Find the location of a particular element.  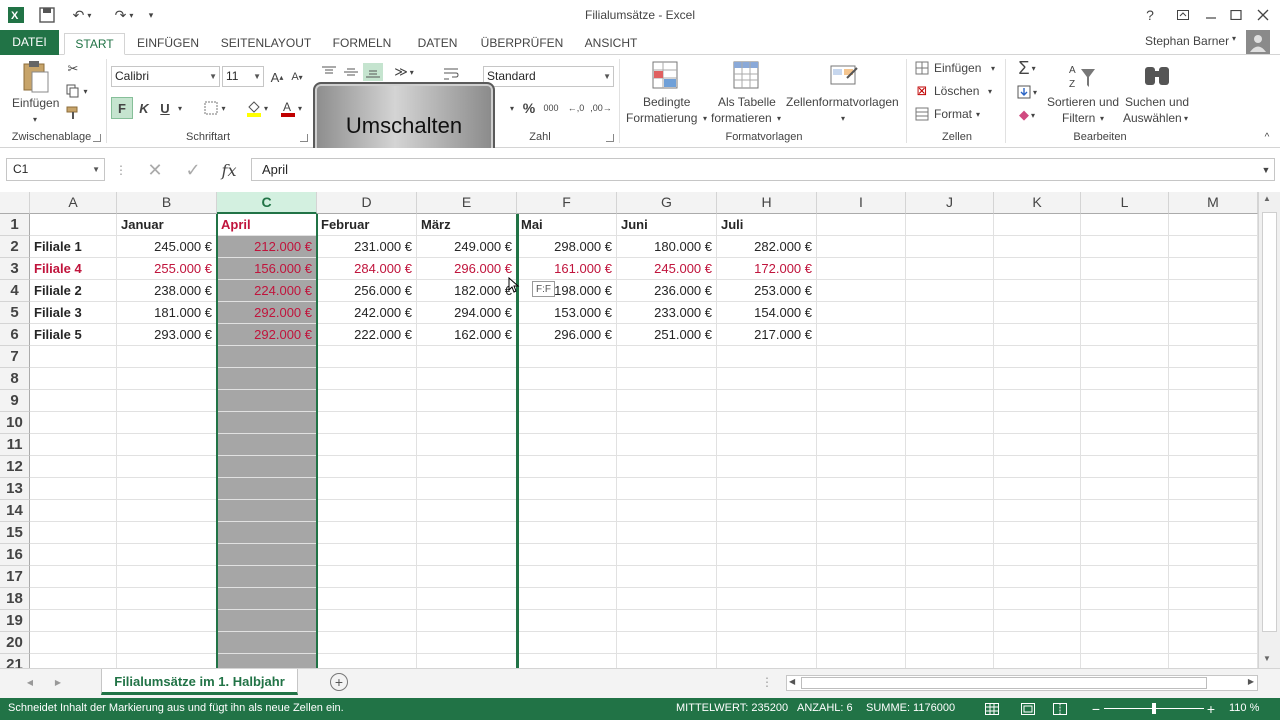

number-launcher-icon is located at coordinates (610, 138).